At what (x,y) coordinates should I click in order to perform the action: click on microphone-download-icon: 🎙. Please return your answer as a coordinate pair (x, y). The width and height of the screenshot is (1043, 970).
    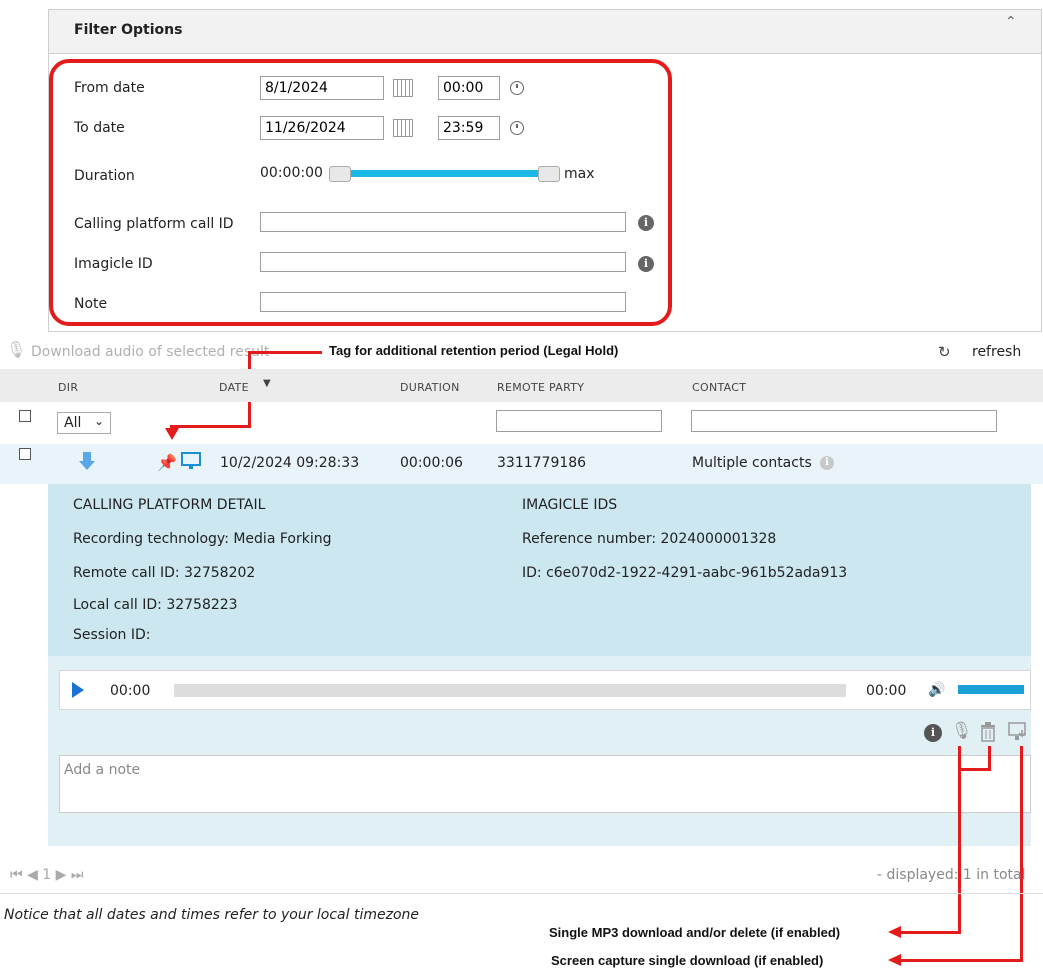
    Looking at the image, I should click on (16, 349).